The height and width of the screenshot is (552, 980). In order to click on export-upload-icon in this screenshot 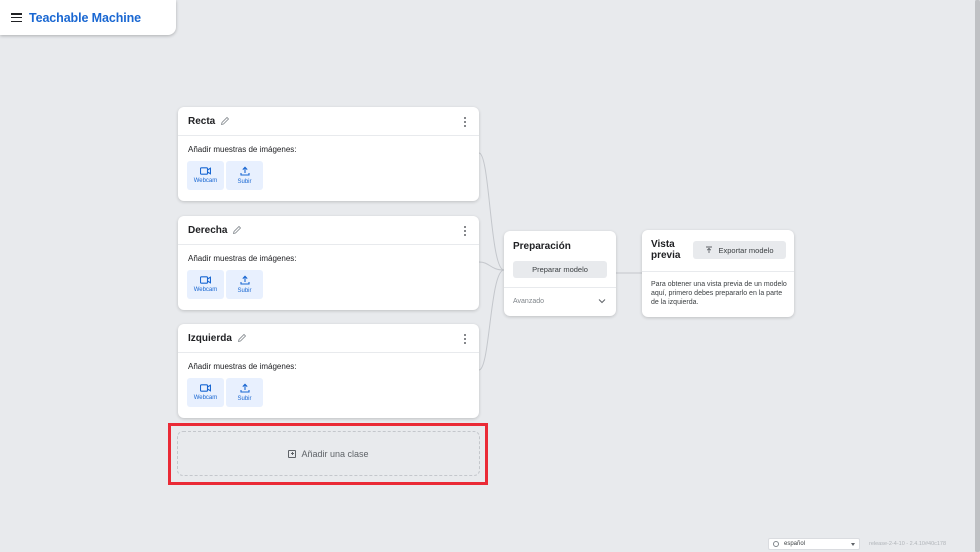, I will do `click(709, 249)`.